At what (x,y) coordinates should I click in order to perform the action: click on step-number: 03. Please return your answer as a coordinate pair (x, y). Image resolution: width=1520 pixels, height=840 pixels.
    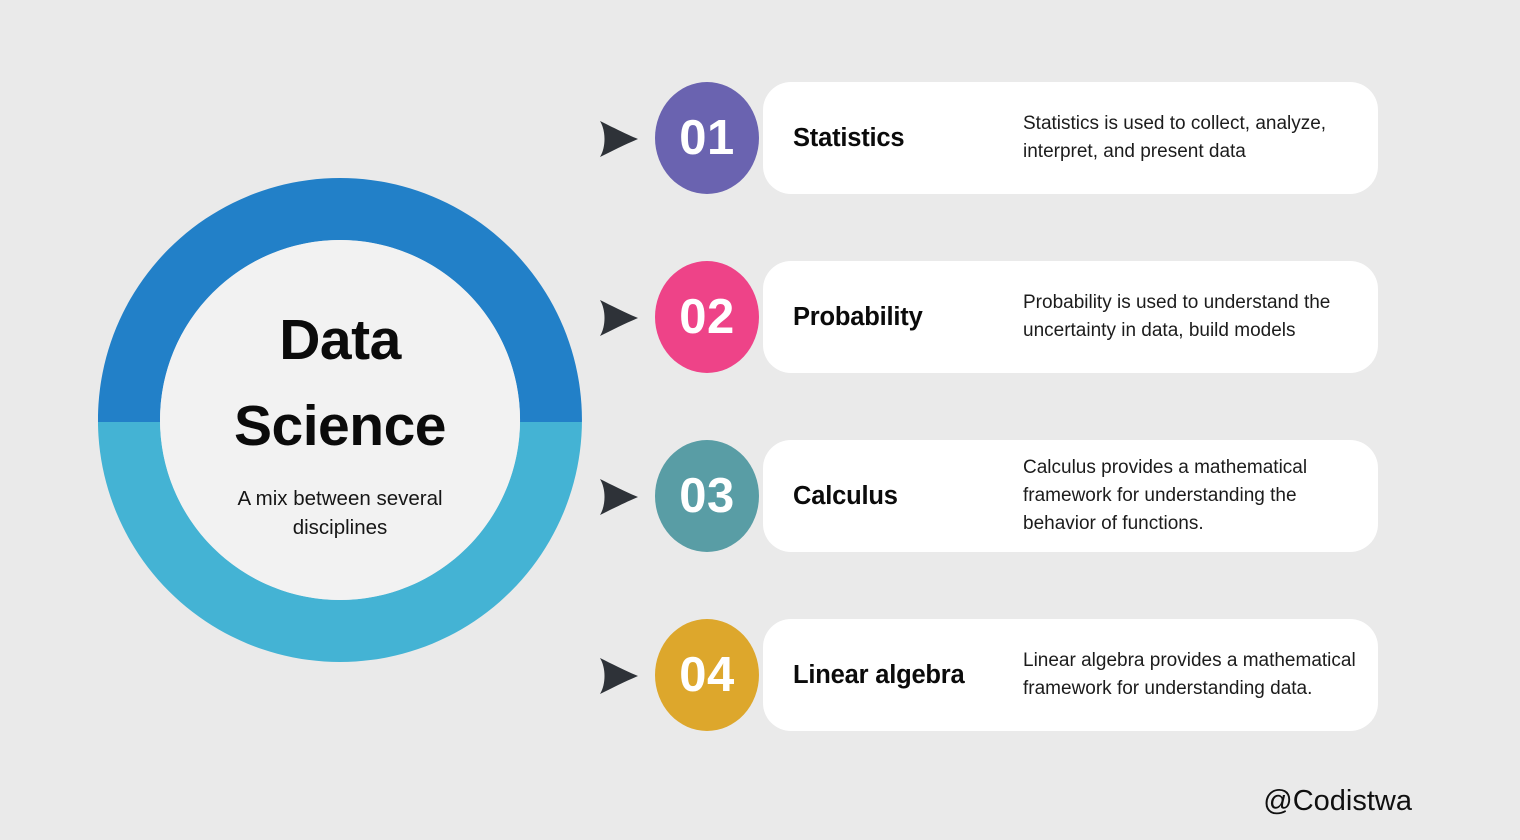
    Looking at the image, I should click on (707, 495).